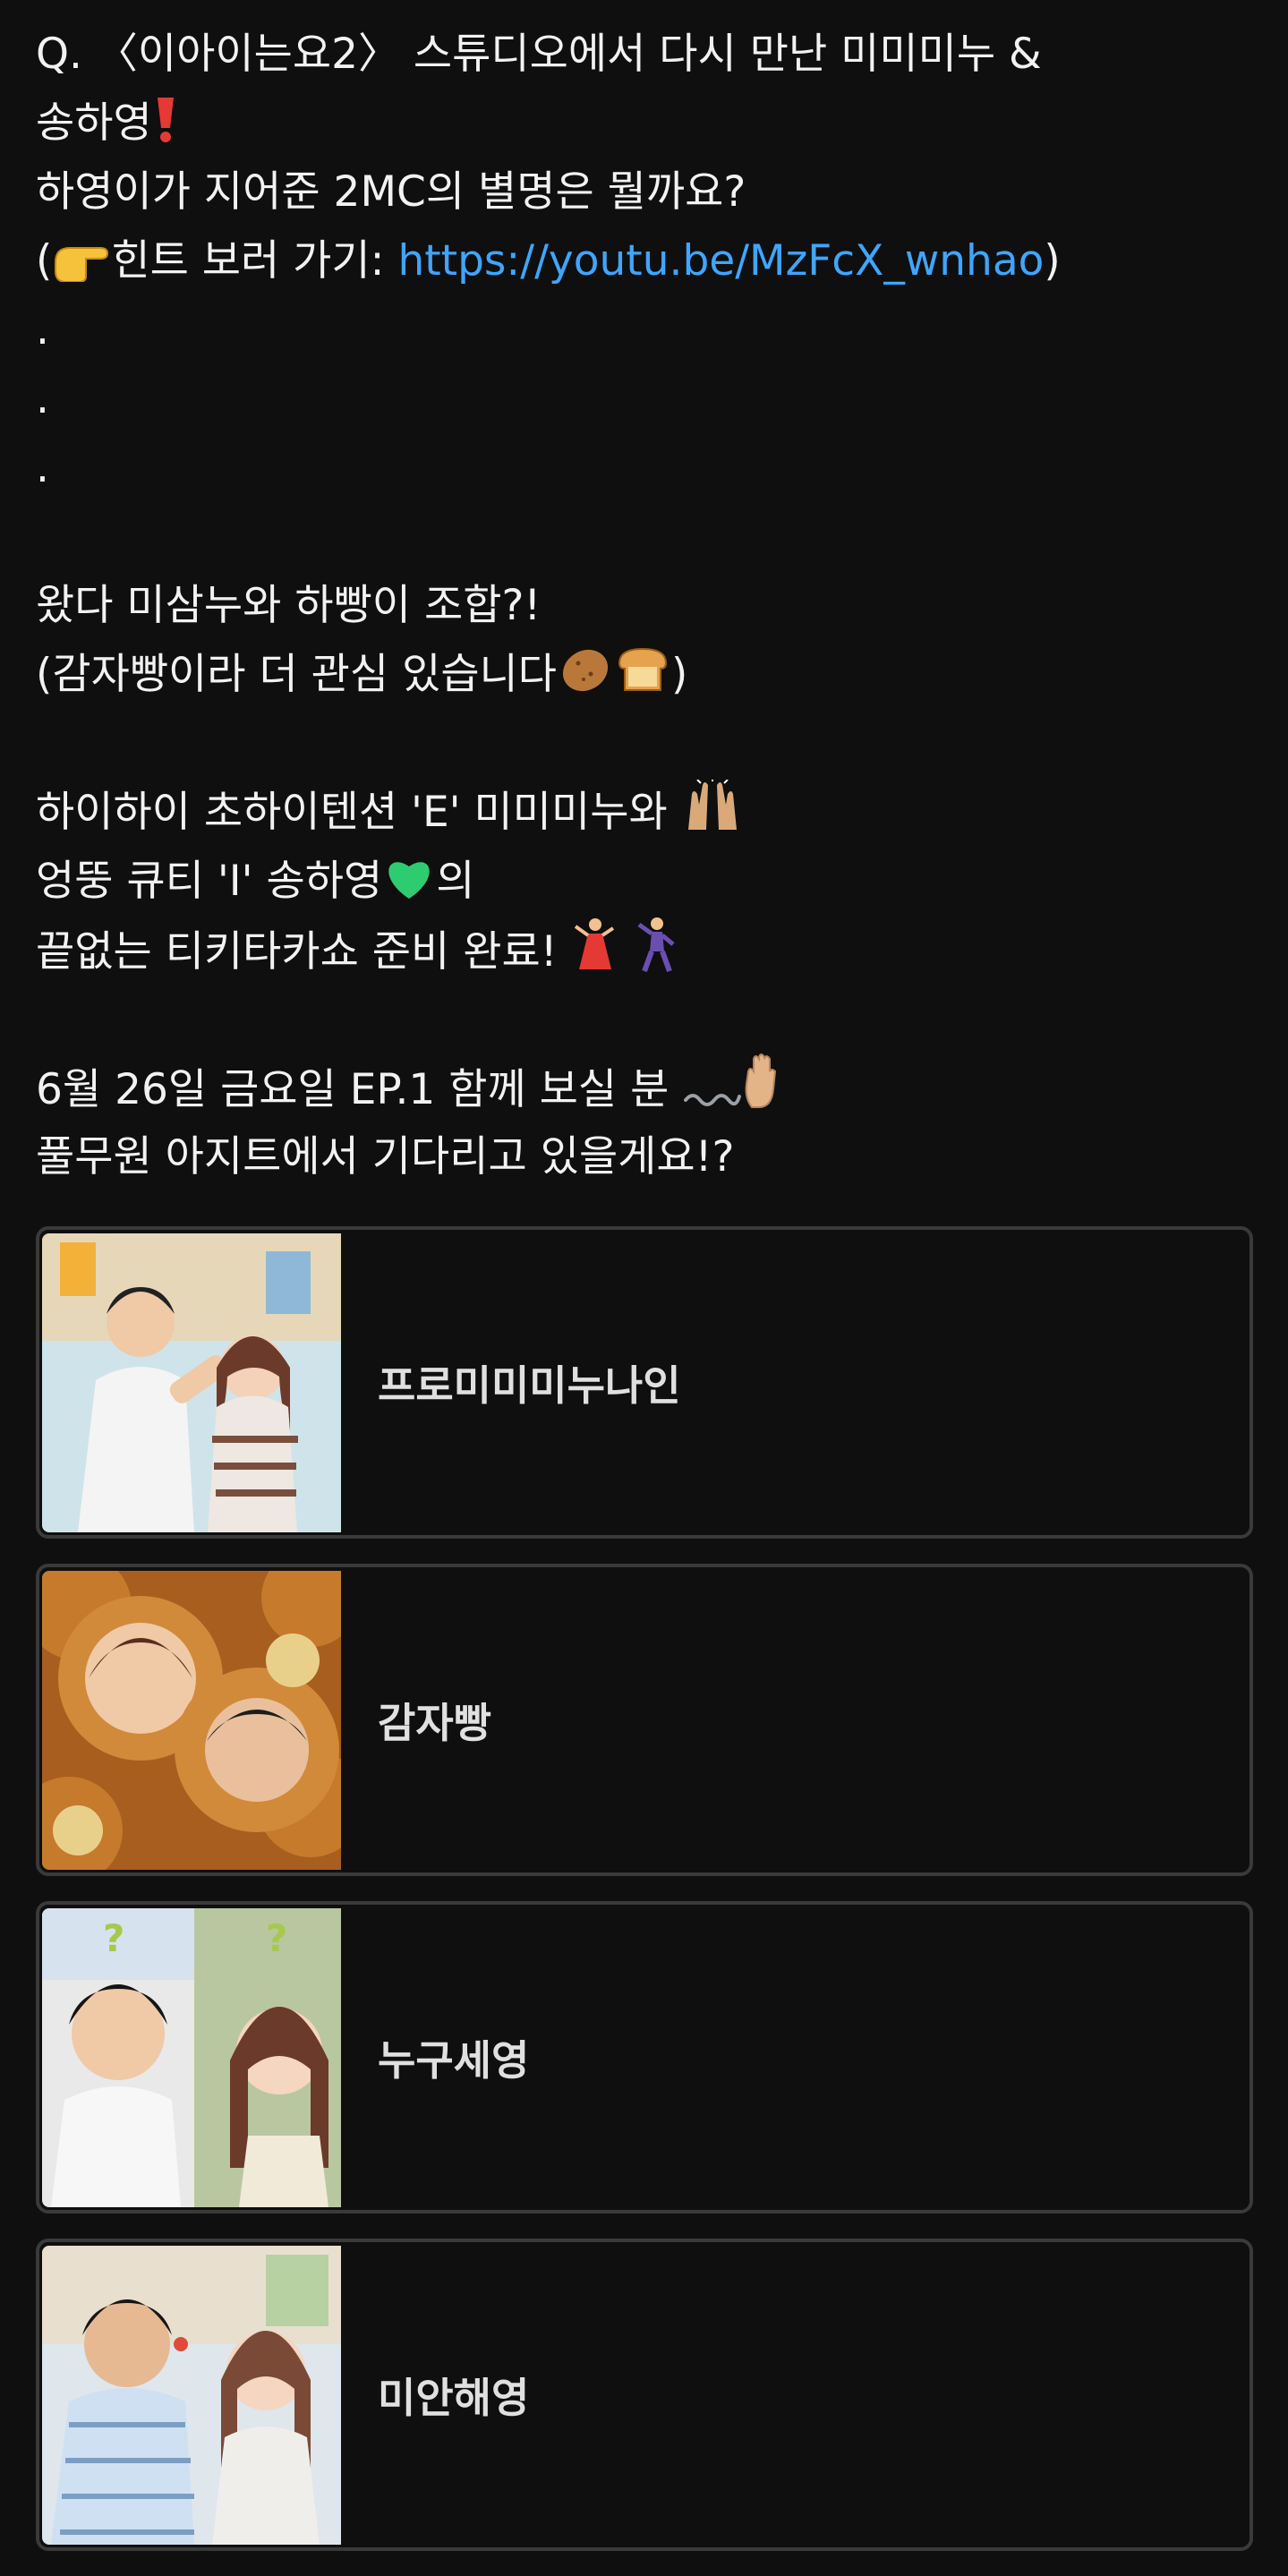  Describe the element at coordinates (656, 955) in the screenshot. I see `man-dancing-icon` at that location.